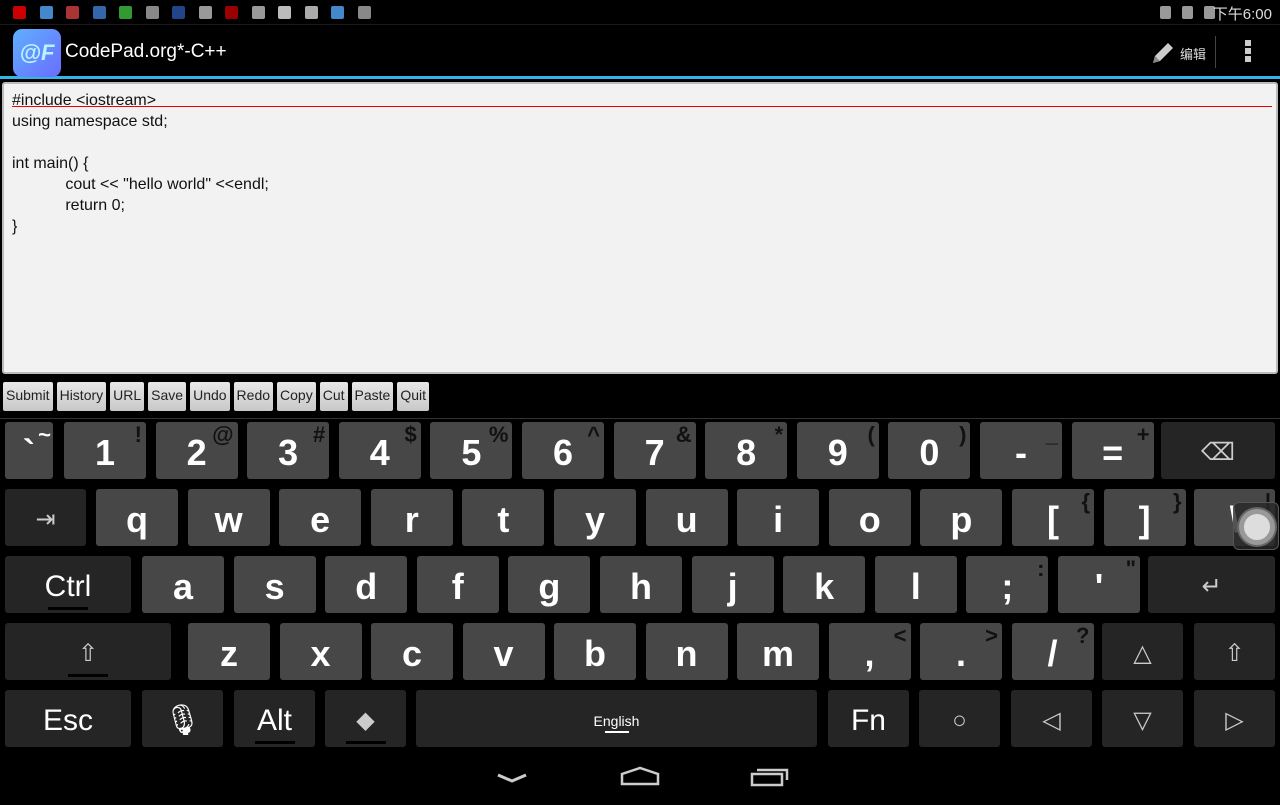  I want to click on key-`: ` ~, so click(29, 450).